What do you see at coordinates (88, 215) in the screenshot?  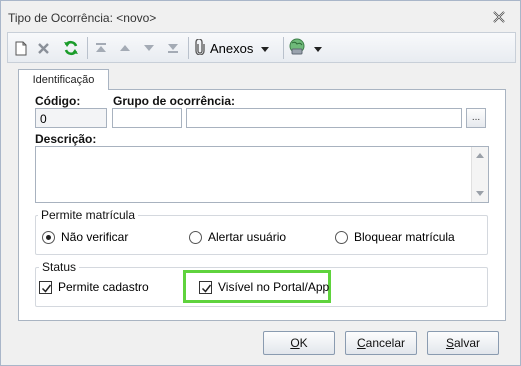 I see `permite-matricula-title: Permite matrícula` at bounding box center [88, 215].